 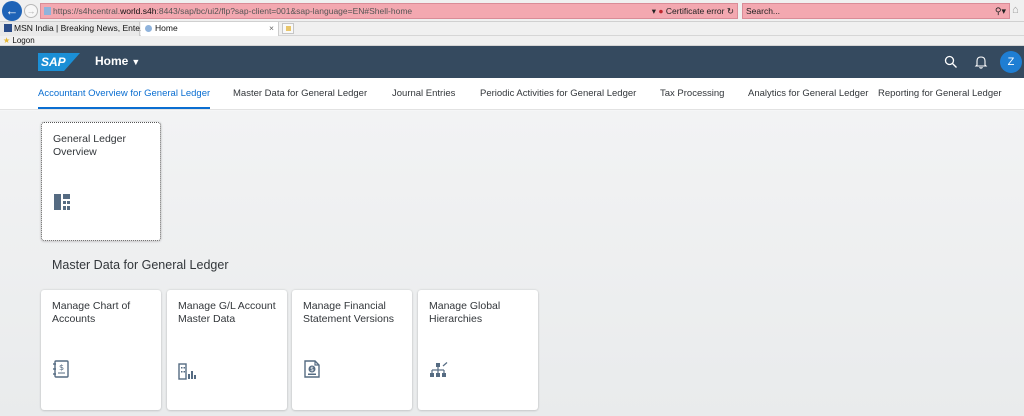 What do you see at coordinates (465, 312) in the screenshot?
I see `tile-title: Manage Global Hierarchies` at bounding box center [465, 312].